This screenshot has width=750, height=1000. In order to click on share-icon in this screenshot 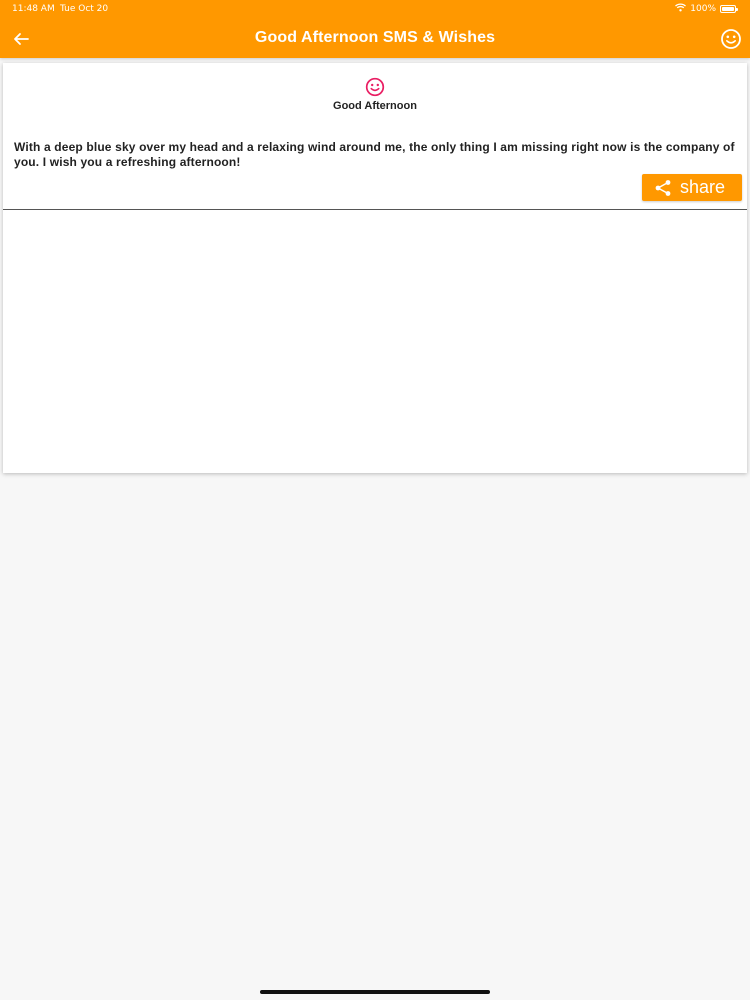, I will do `click(663, 188)`.